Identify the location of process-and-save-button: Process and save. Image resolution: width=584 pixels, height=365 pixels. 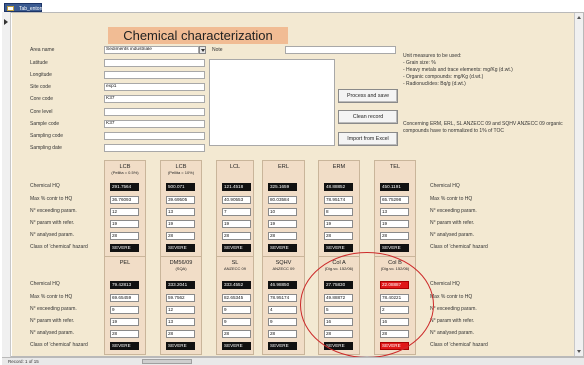
(368, 96).